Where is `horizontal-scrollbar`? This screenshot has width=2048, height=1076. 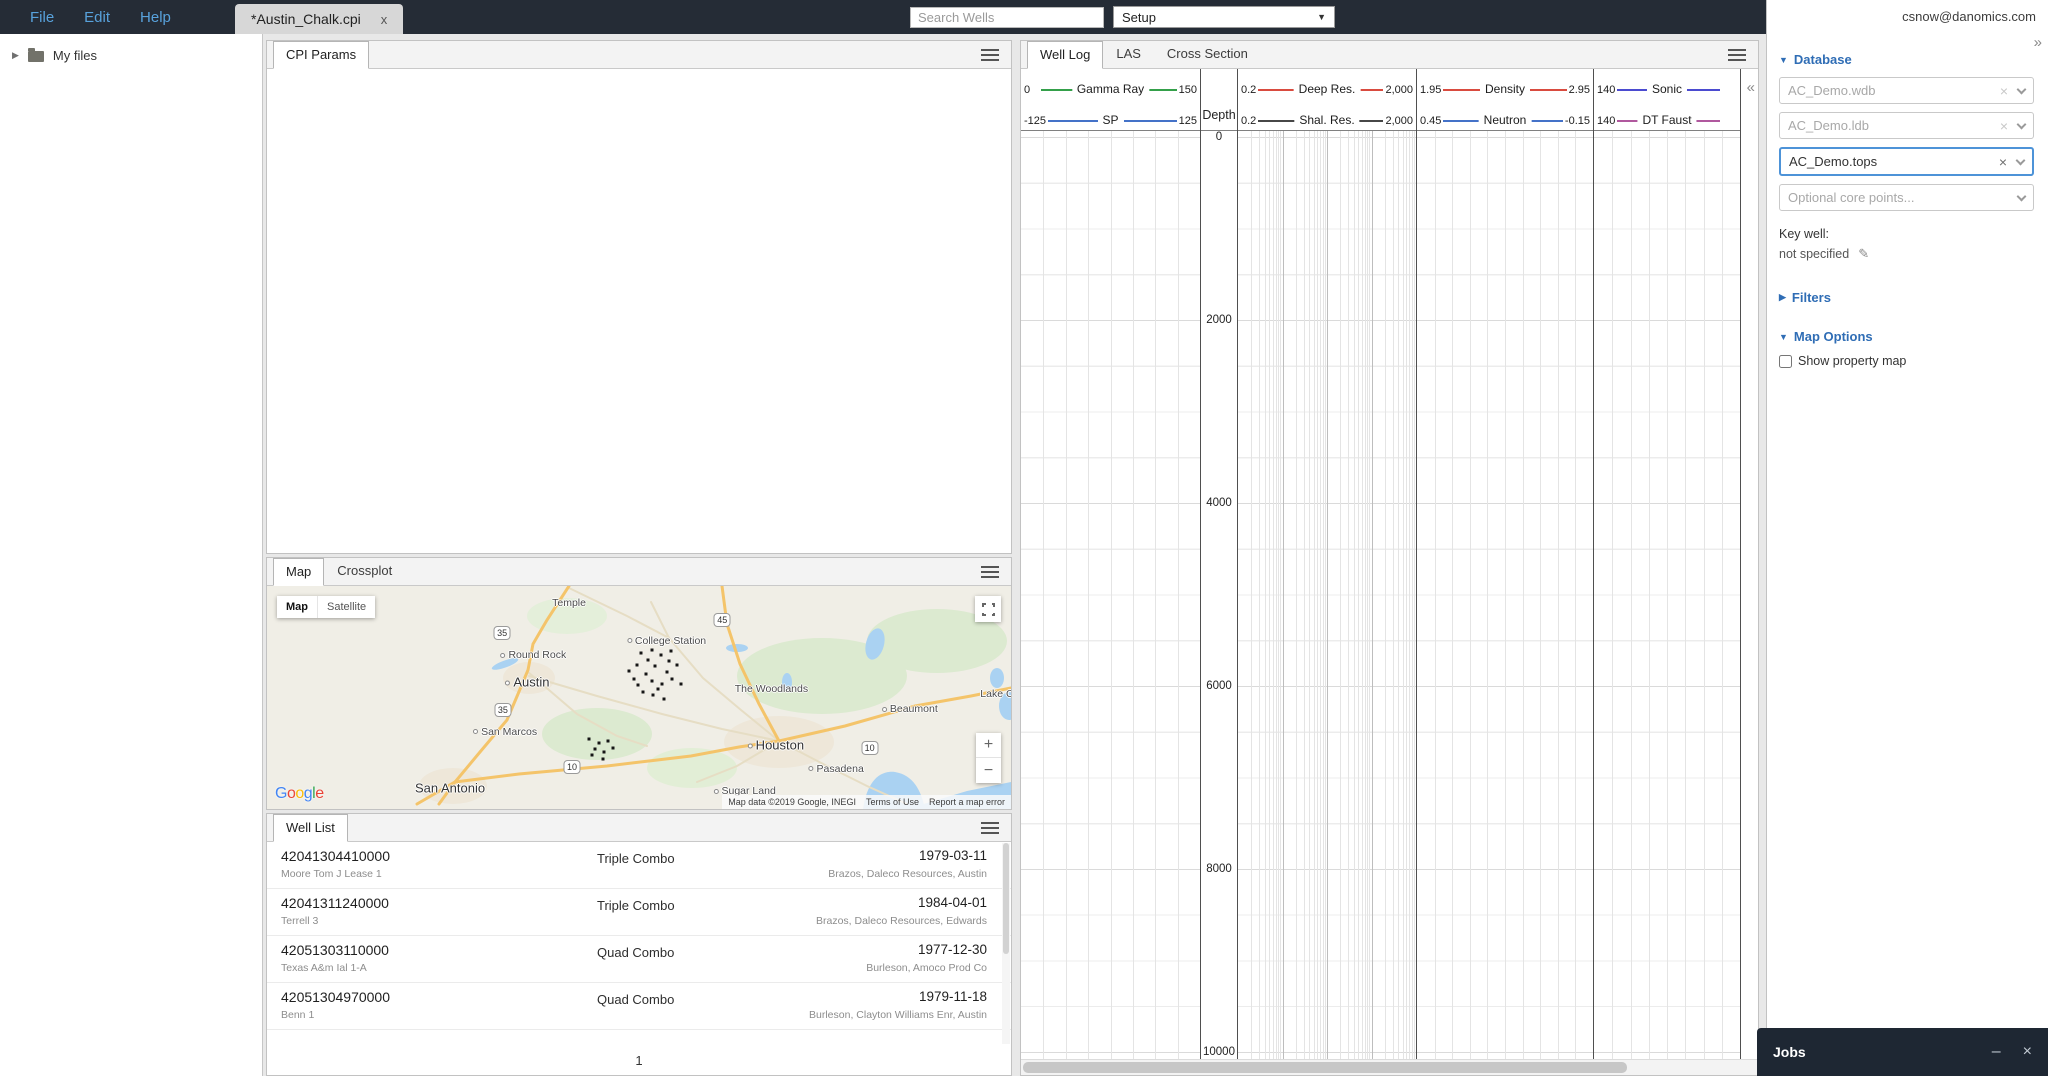
horizontal-scrollbar is located at coordinates (1389, 1067).